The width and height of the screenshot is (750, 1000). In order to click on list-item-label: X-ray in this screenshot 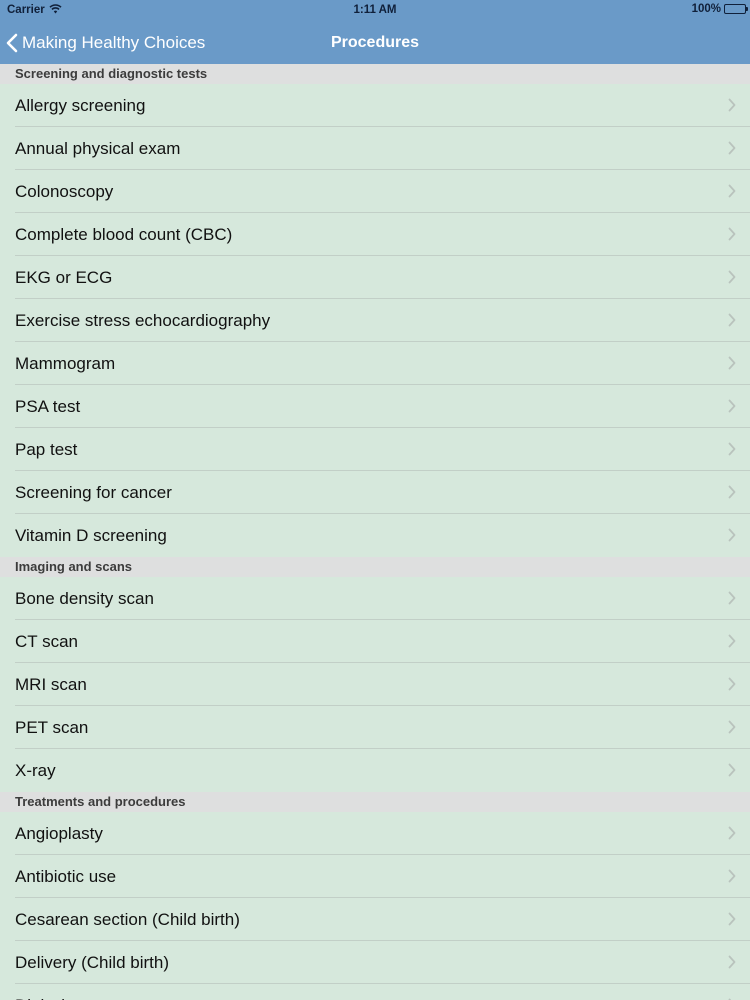, I will do `click(35, 770)`.